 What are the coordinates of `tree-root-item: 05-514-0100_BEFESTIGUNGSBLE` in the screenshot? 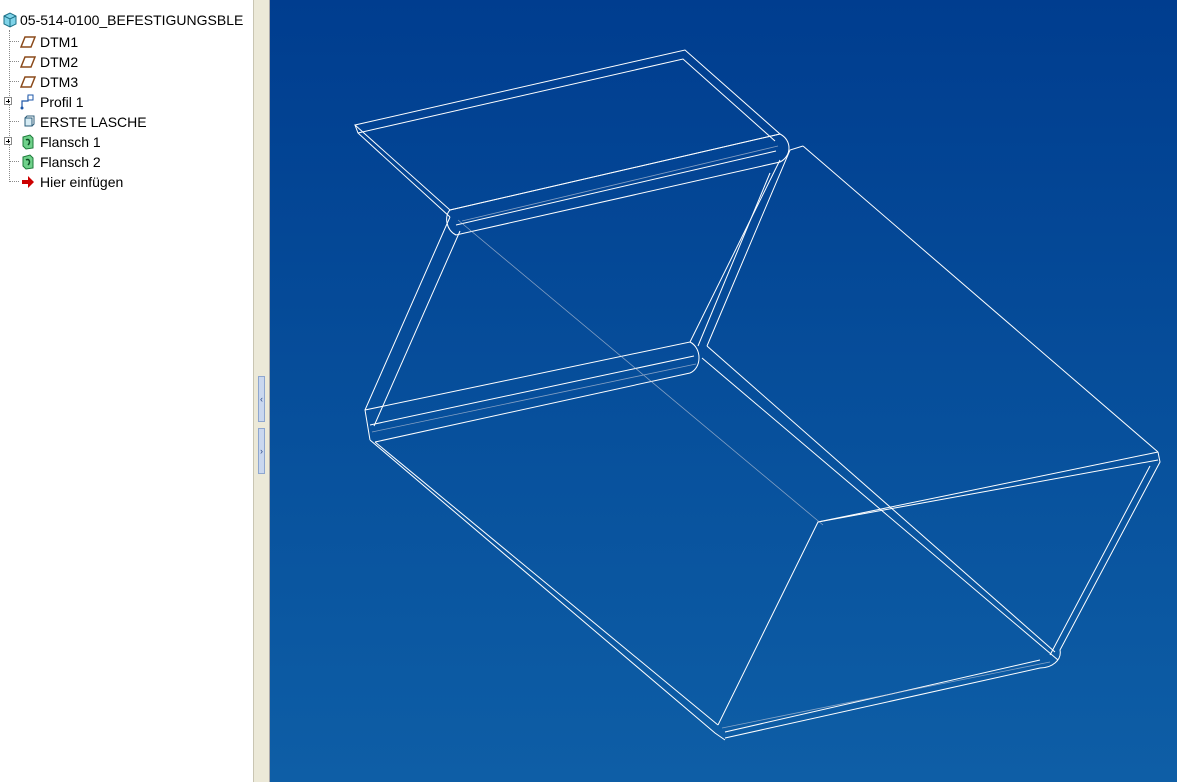 It's located at (126, 20).